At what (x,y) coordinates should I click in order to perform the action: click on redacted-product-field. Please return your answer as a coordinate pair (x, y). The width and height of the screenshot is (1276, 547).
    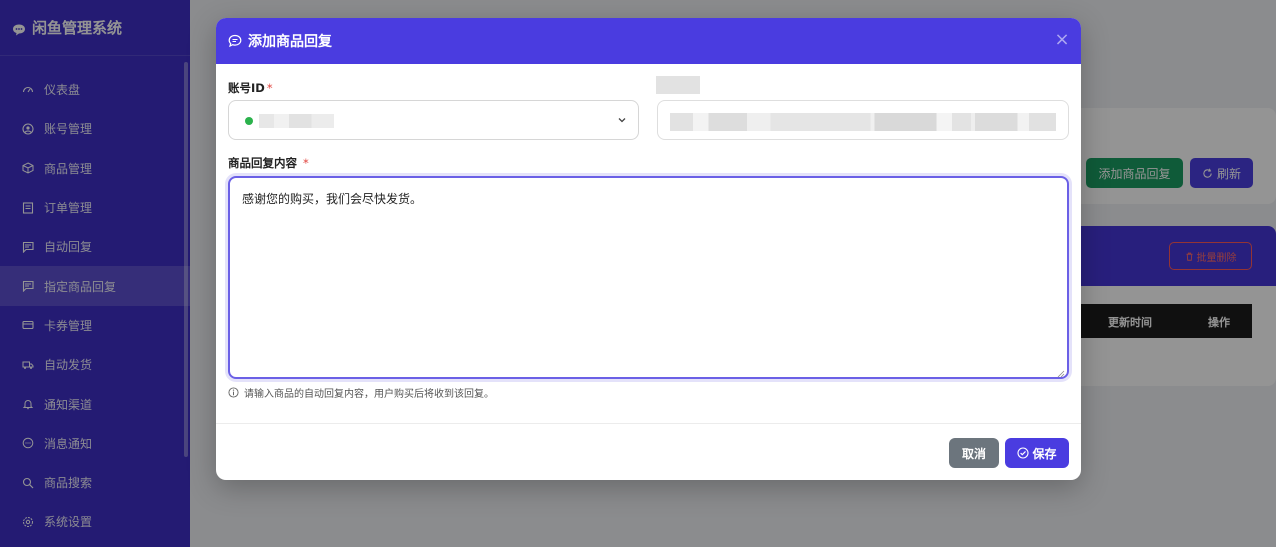
    Looking at the image, I should click on (863, 120).